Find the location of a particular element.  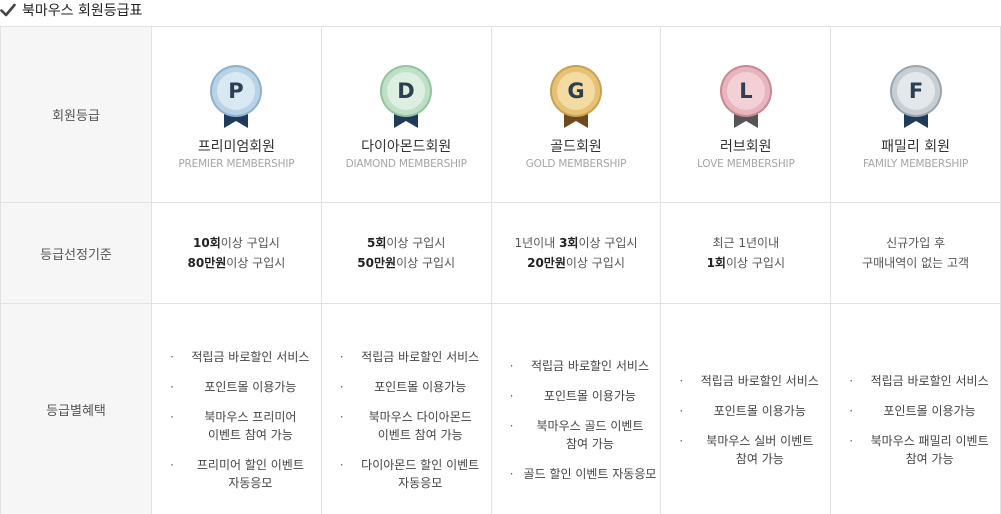

benefit-list: 적립금 바로할인 서비스포인트몰 이용가능북마우스 실버 이벤트참여 가능 is located at coordinates (754, 420).